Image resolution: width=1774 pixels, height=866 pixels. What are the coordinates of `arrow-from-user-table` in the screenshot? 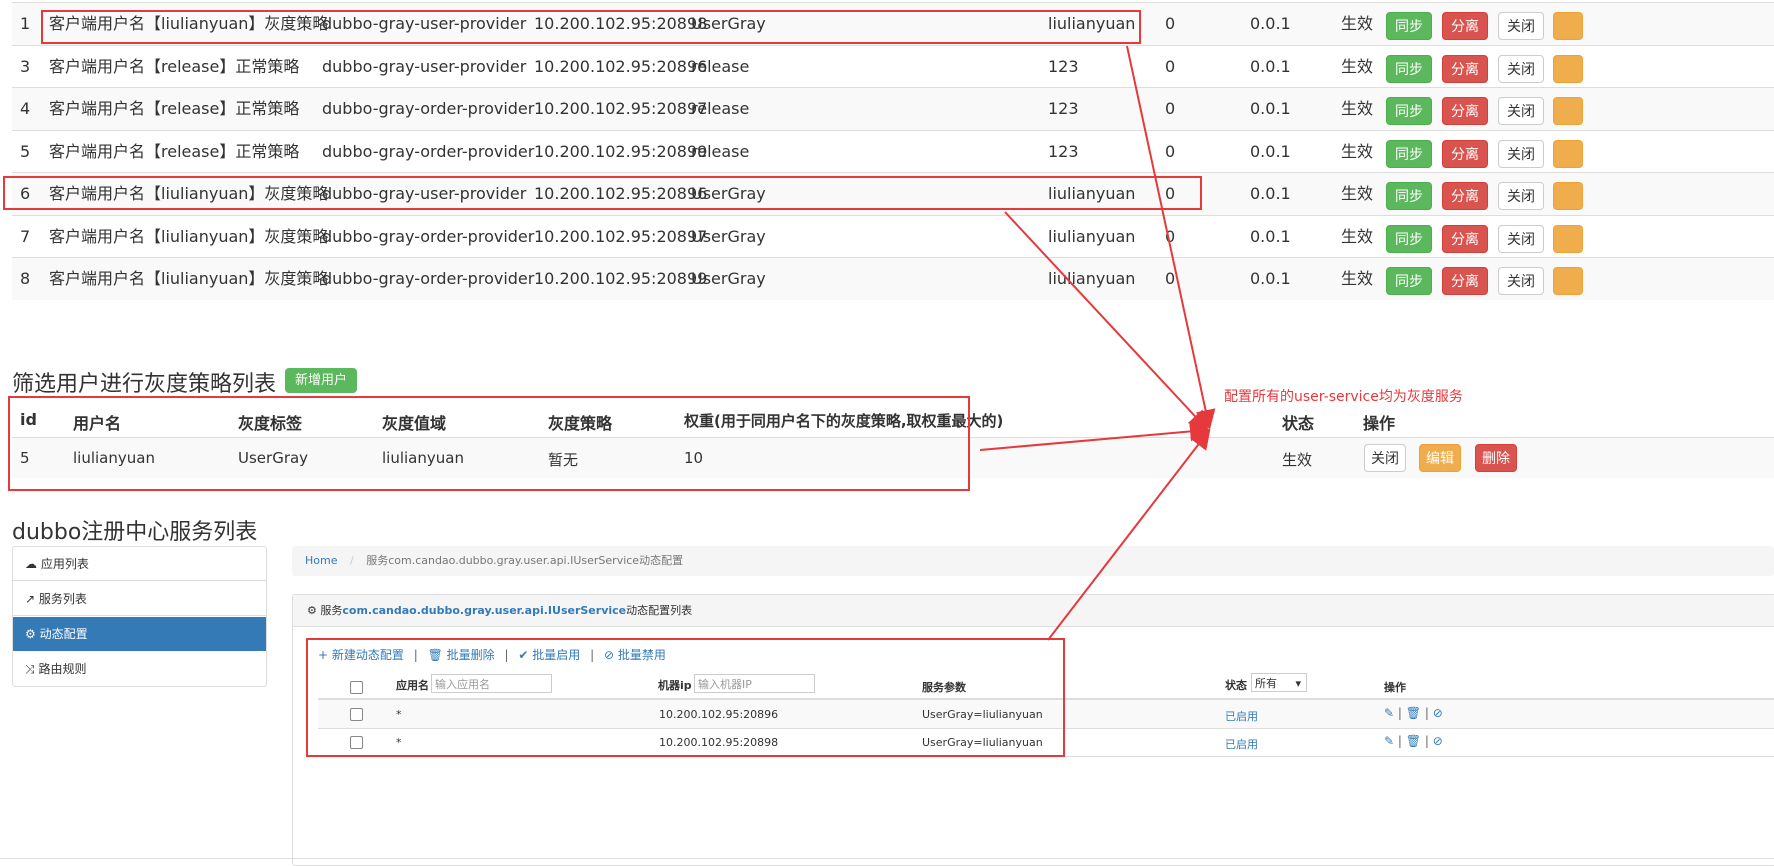 It's located at (1094, 436).